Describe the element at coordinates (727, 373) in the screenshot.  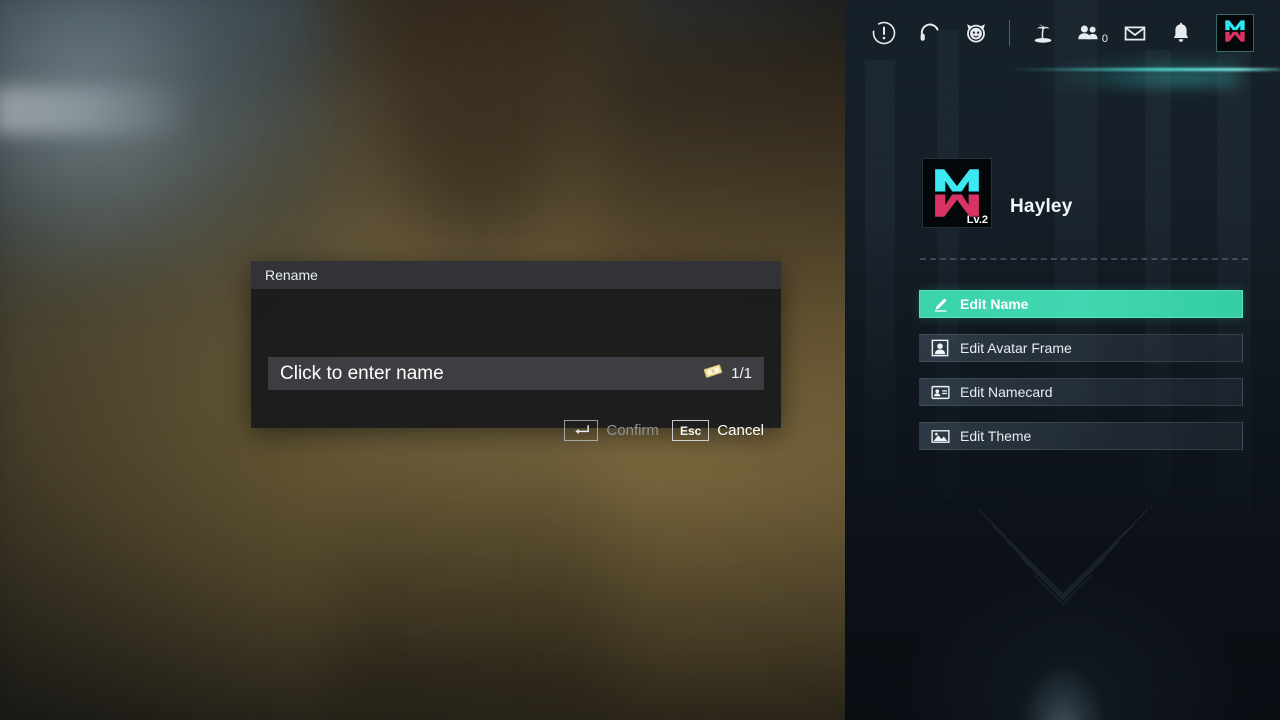
I see `rename-card-item: 1/1` at that location.